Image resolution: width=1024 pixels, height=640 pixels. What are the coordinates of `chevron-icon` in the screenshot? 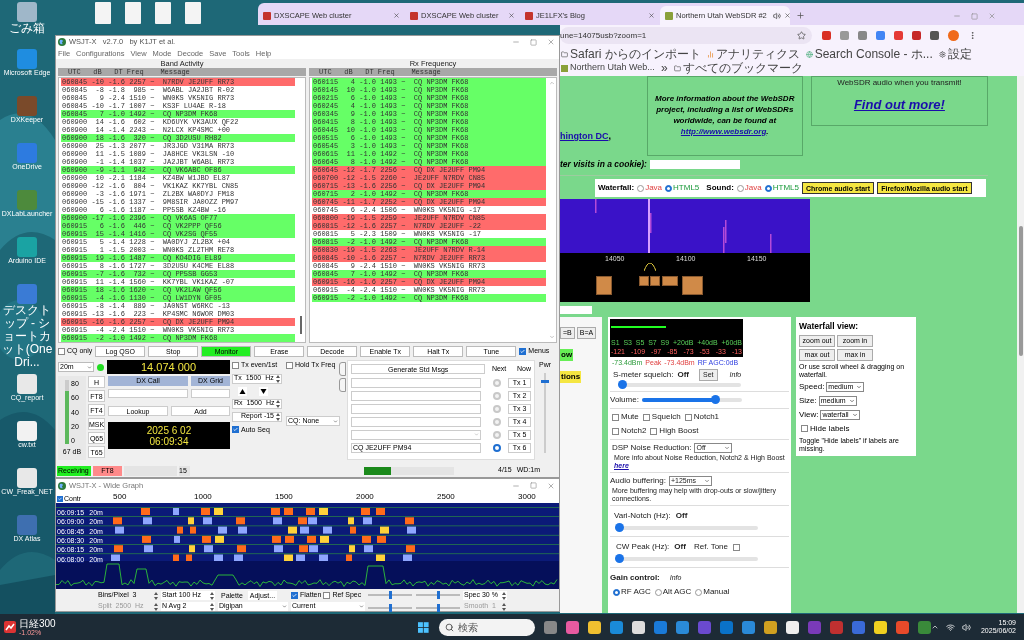 It's located at (934, 627).